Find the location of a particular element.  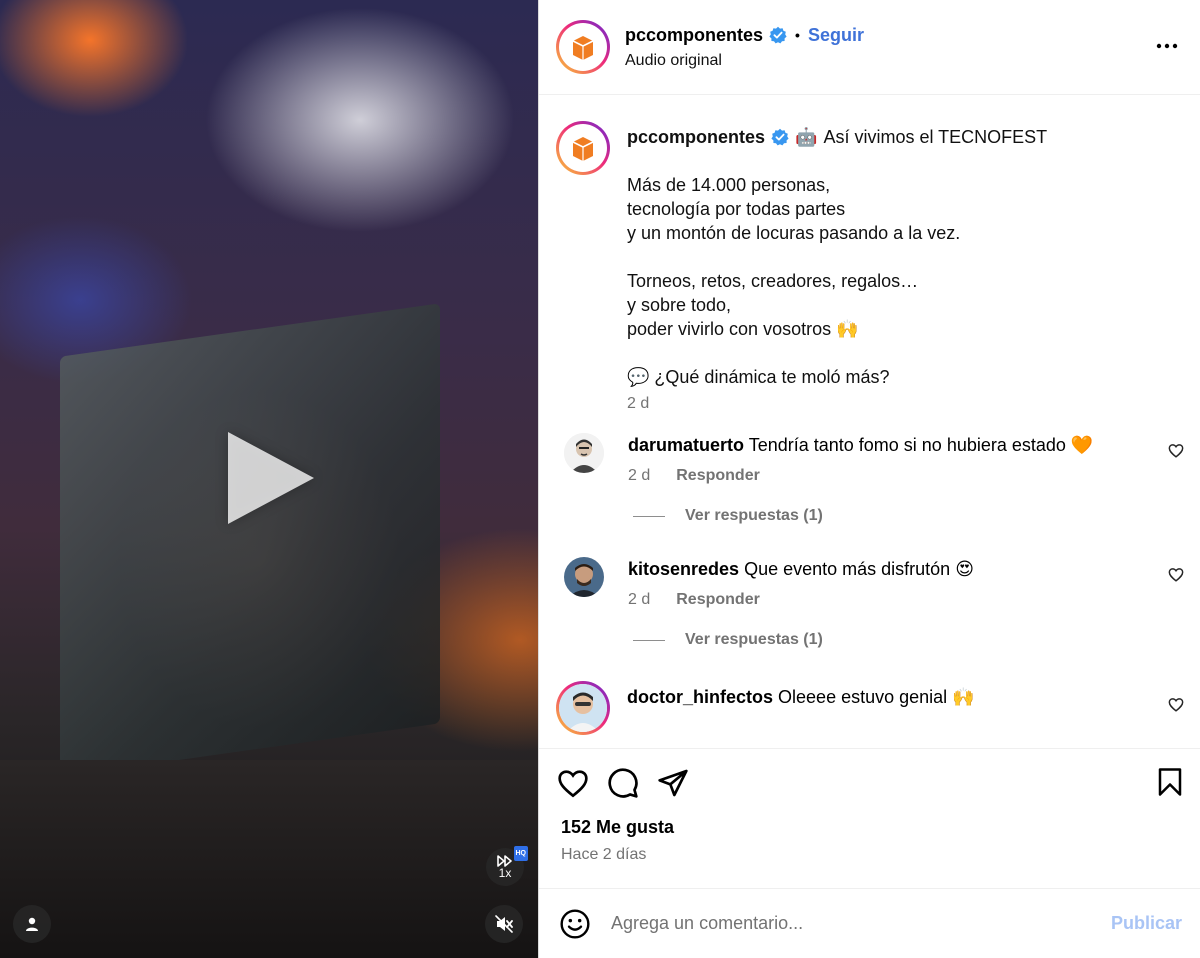

author-avatar is located at coordinates (583, 47).